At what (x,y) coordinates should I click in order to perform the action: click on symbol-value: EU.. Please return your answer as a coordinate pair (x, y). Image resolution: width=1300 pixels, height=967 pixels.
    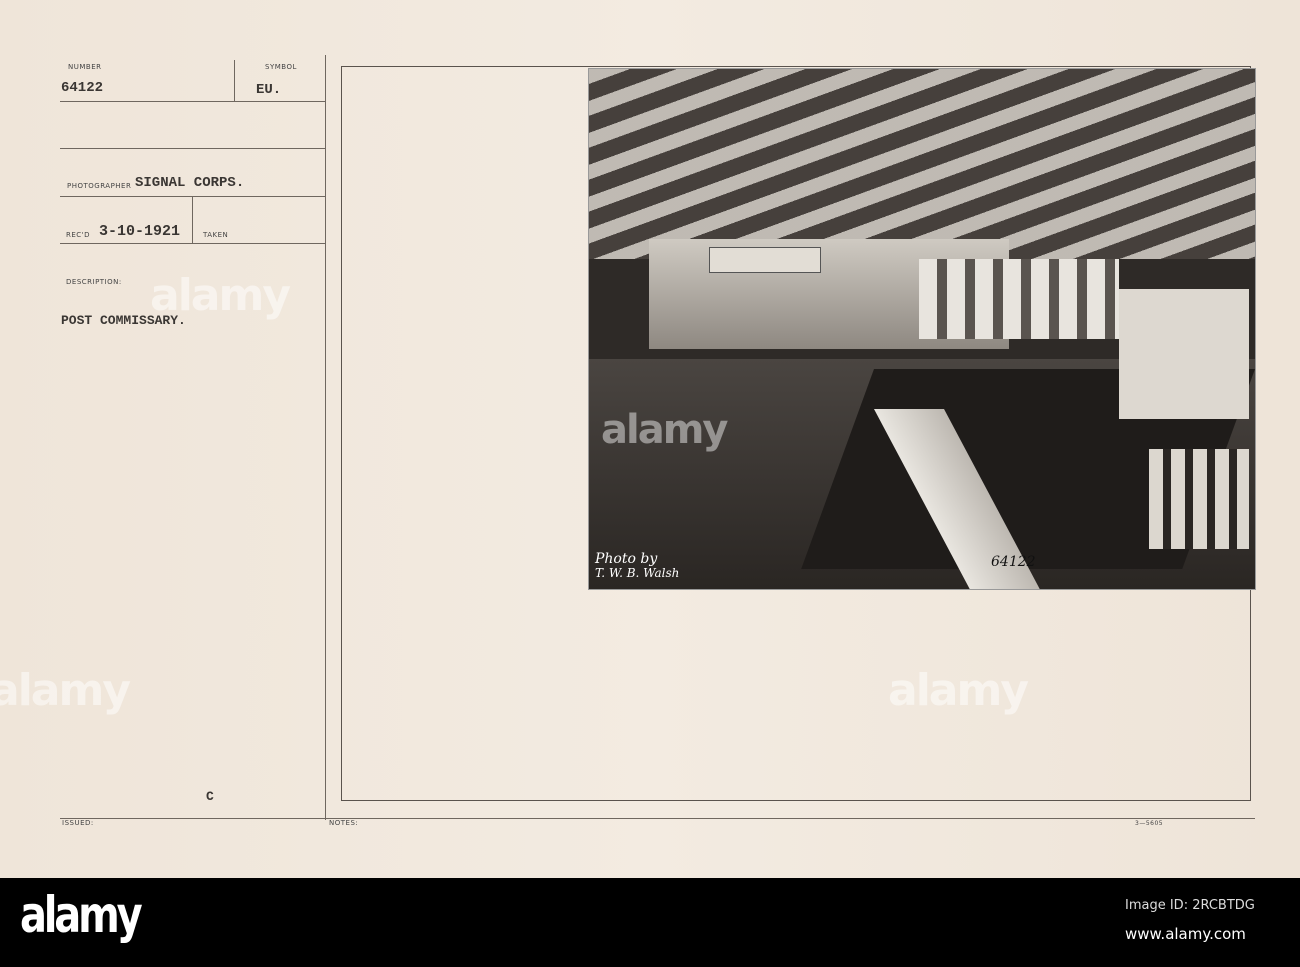
    Looking at the image, I should click on (269, 90).